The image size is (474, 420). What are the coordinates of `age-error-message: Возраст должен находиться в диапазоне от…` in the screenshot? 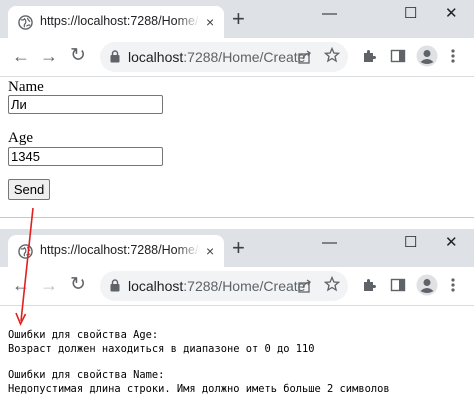 It's located at (161, 349).